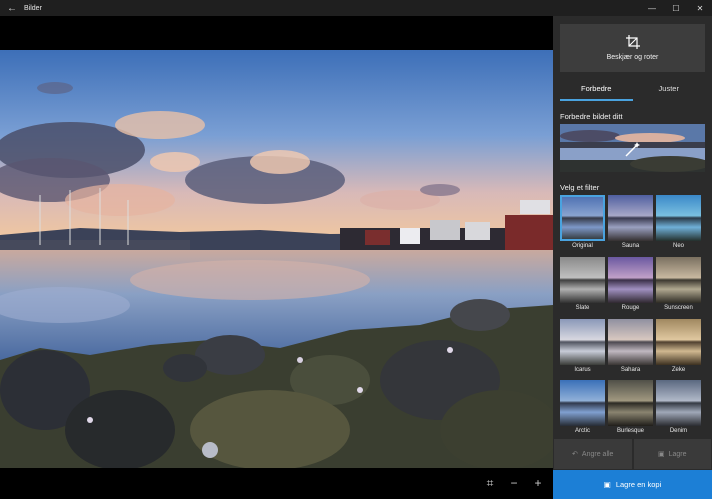 The height and width of the screenshot is (499, 712). I want to click on close-button: ✕, so click(700, 8).